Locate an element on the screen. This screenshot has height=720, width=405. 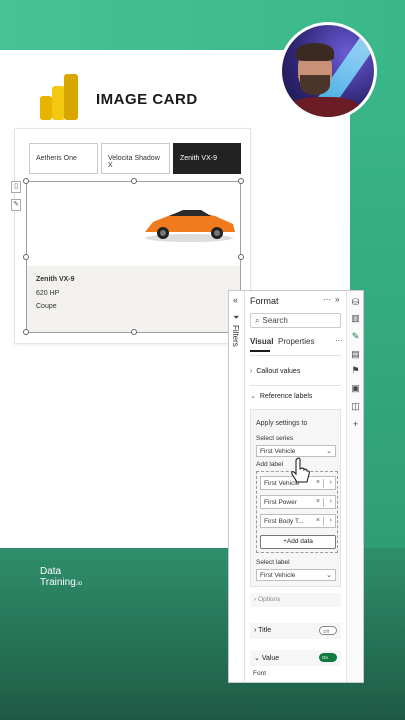
more-options-icon: ⋯ is located at coordinates (327, 299).